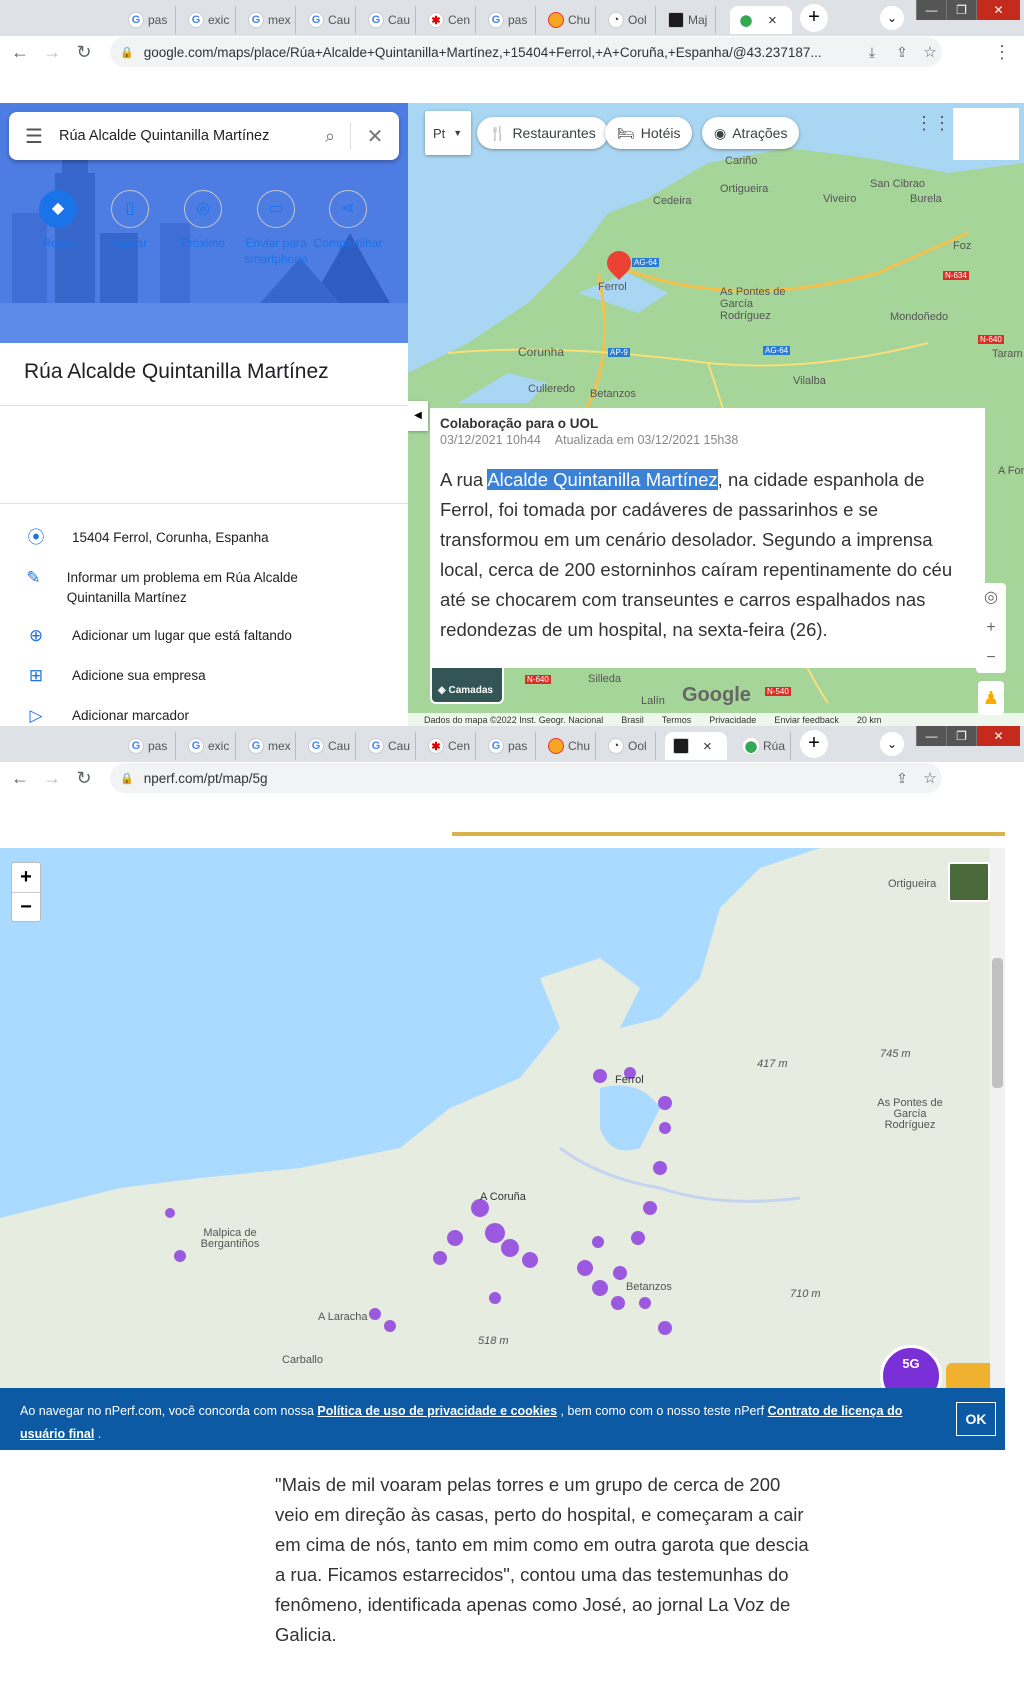 Image resolution: width=1024 pixels, height=1706 pixels. Describe the element at coordinates (26, 907) in the screenshot. I see `zoom-out-button: −` at that location.